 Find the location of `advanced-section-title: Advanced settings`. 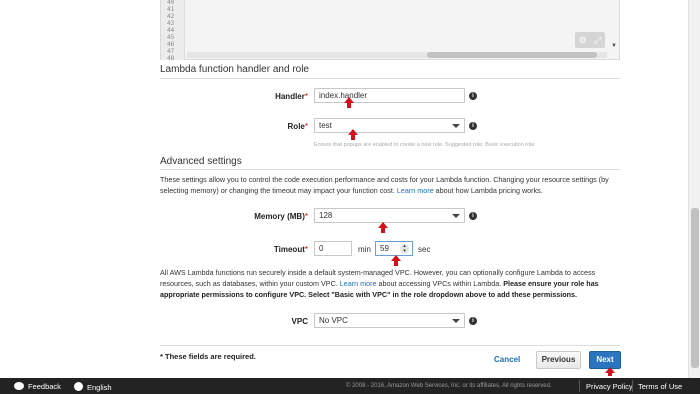

advanced-section-title: Advanced settings is located at coordinates (201, 161).